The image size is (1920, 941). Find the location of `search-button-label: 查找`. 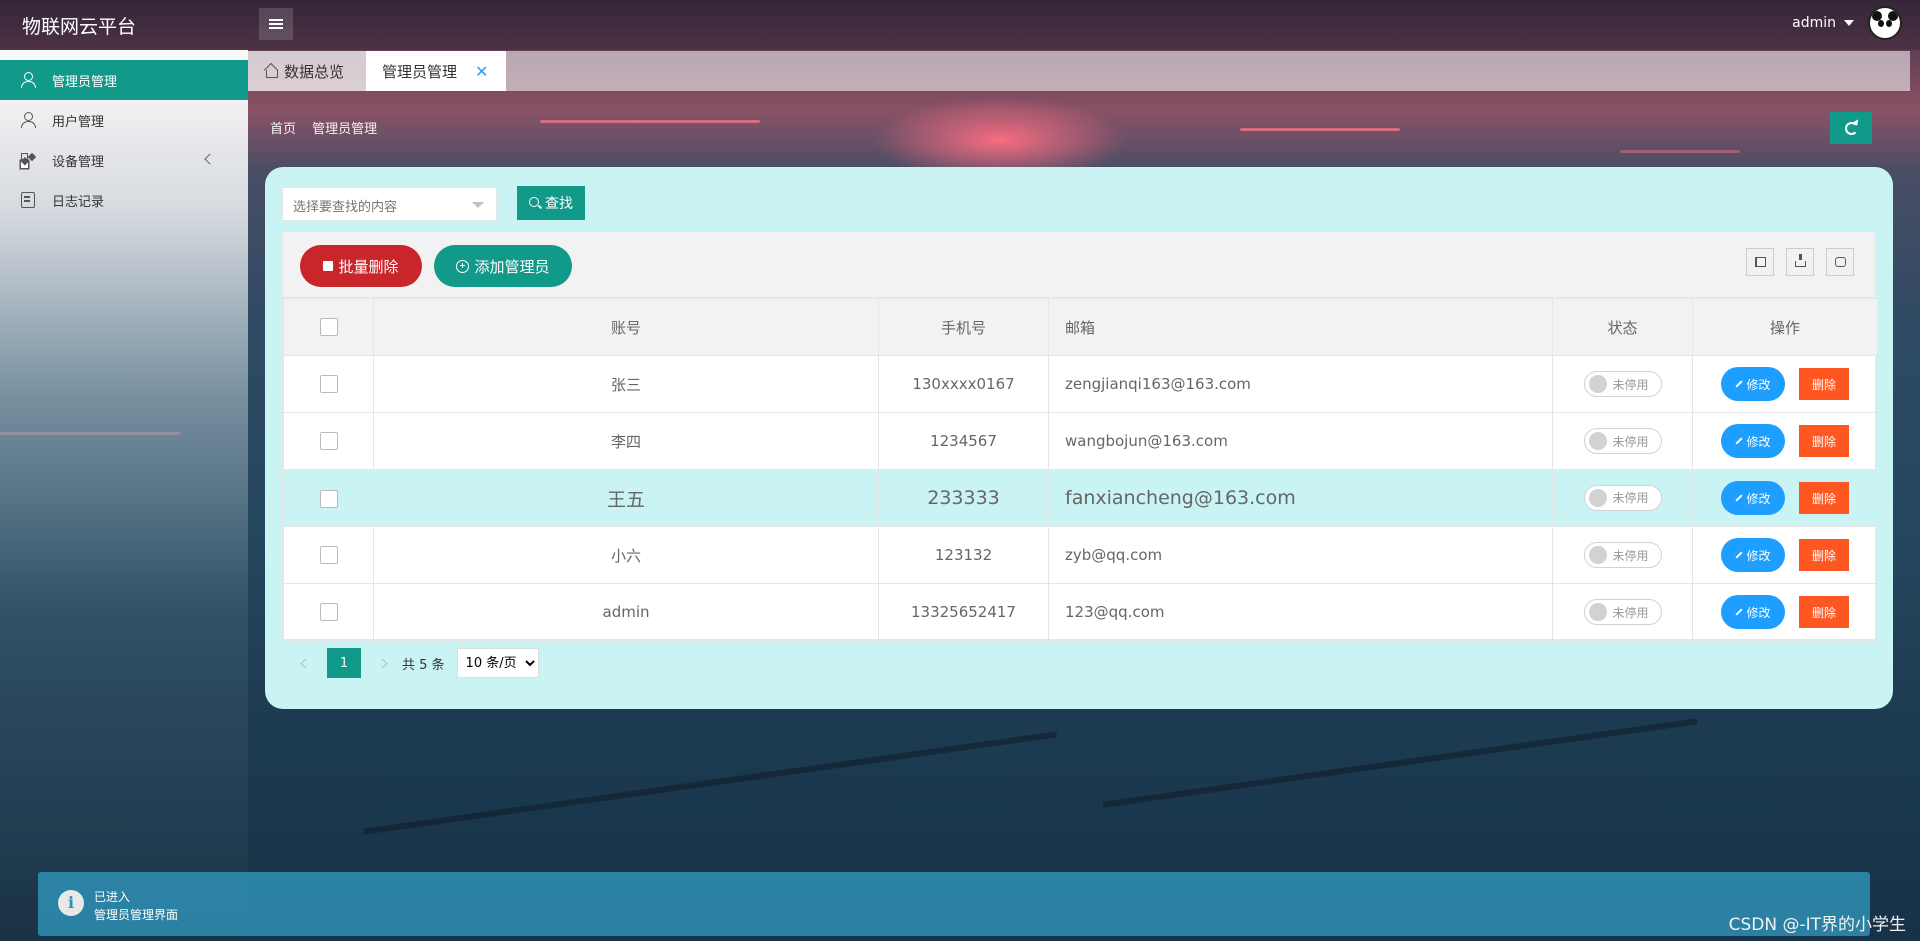

search-button-label: 查找 is located at coordinates (559, 204).